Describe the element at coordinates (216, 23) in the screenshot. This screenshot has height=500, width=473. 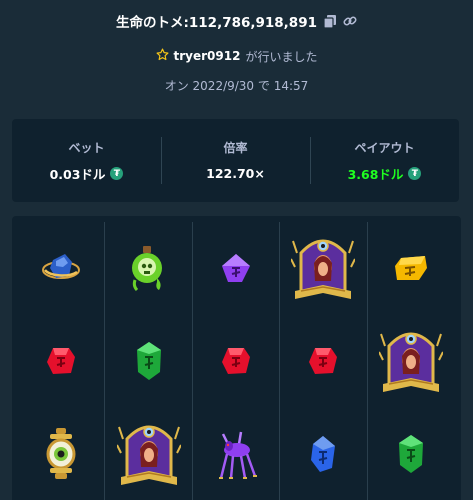
I see `game-id-title: 生命のトメ:112,786,918,891` at that location.